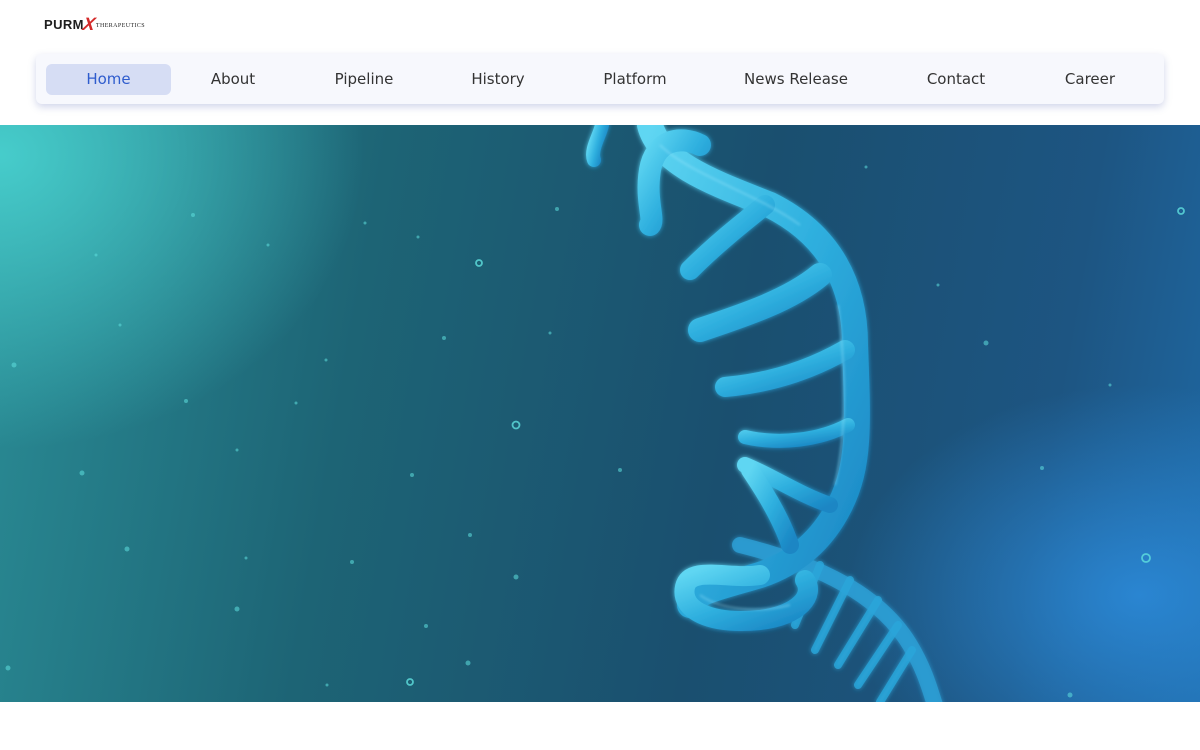 The image size is (1200, 750). Describe the element at coordinates (1090, 79) in the screenshot. I see `nav-item-career: Career` at that location.